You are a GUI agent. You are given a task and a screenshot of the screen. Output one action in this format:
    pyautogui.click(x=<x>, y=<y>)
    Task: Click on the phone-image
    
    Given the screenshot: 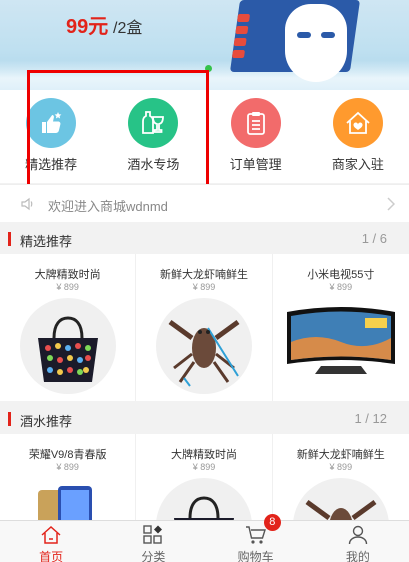 What is the action you would take?
    pyautogui.click(x=67, y=499)
    